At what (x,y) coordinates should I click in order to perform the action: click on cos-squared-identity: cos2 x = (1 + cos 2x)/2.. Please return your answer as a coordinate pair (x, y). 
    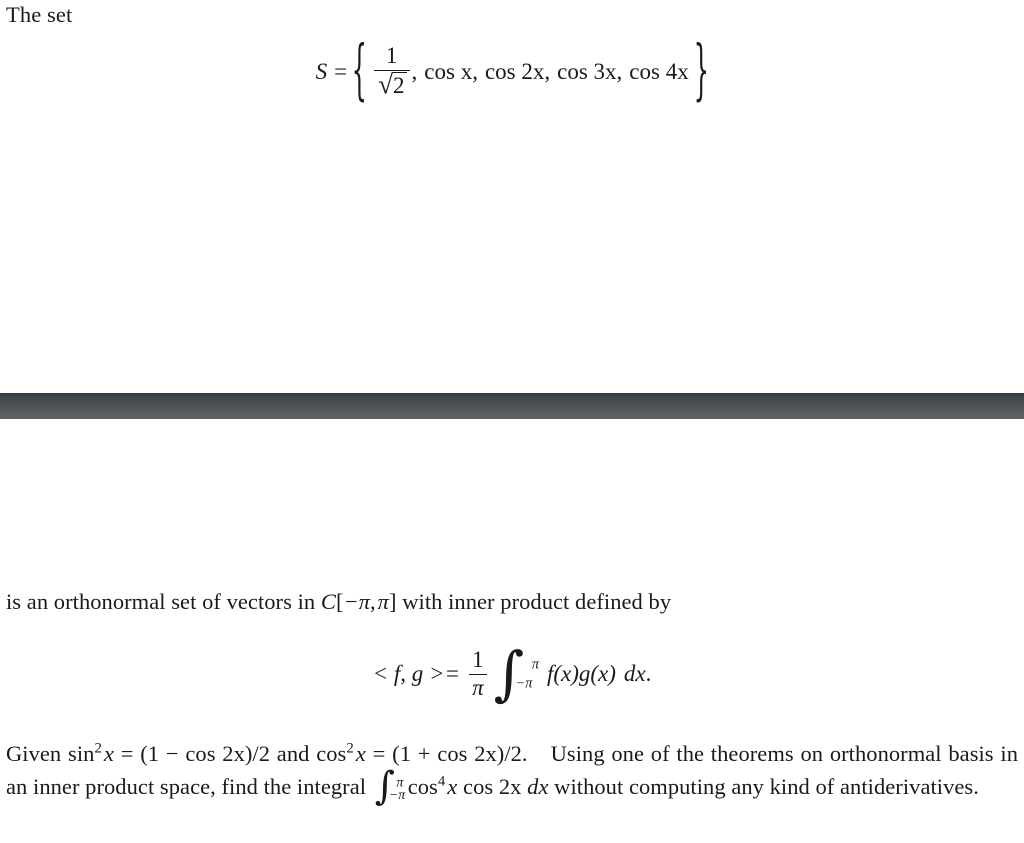
    Looking at the image, I should click on (425, 753).